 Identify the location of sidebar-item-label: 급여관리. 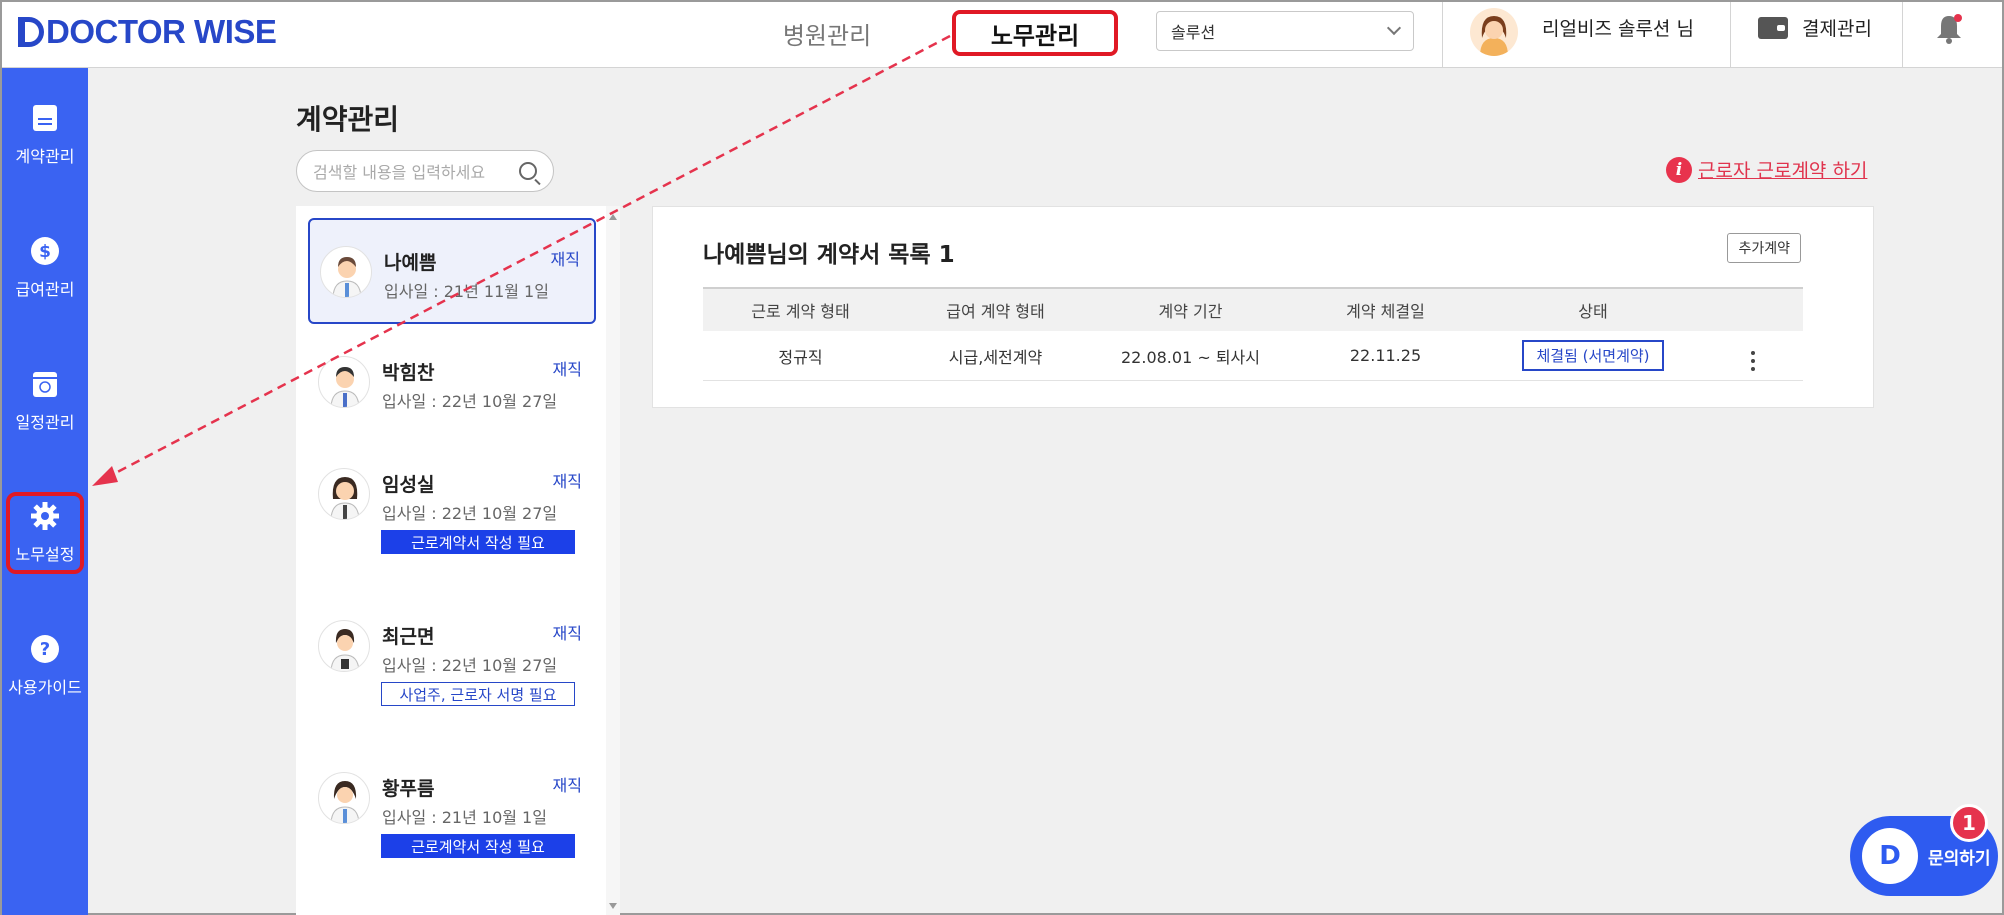
(45, 289).